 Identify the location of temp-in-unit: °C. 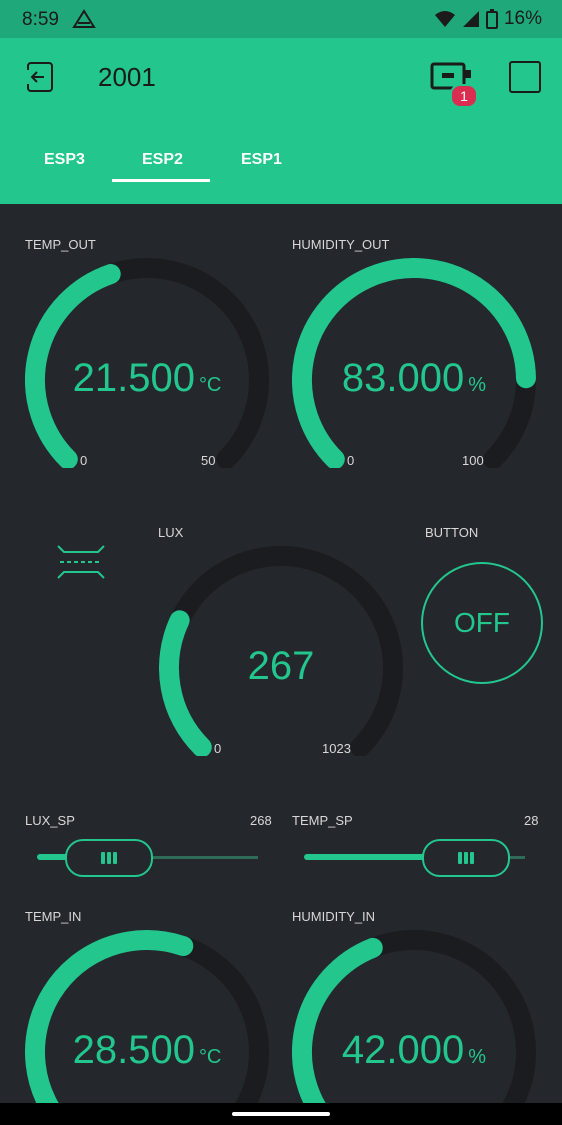
(210, 1057).